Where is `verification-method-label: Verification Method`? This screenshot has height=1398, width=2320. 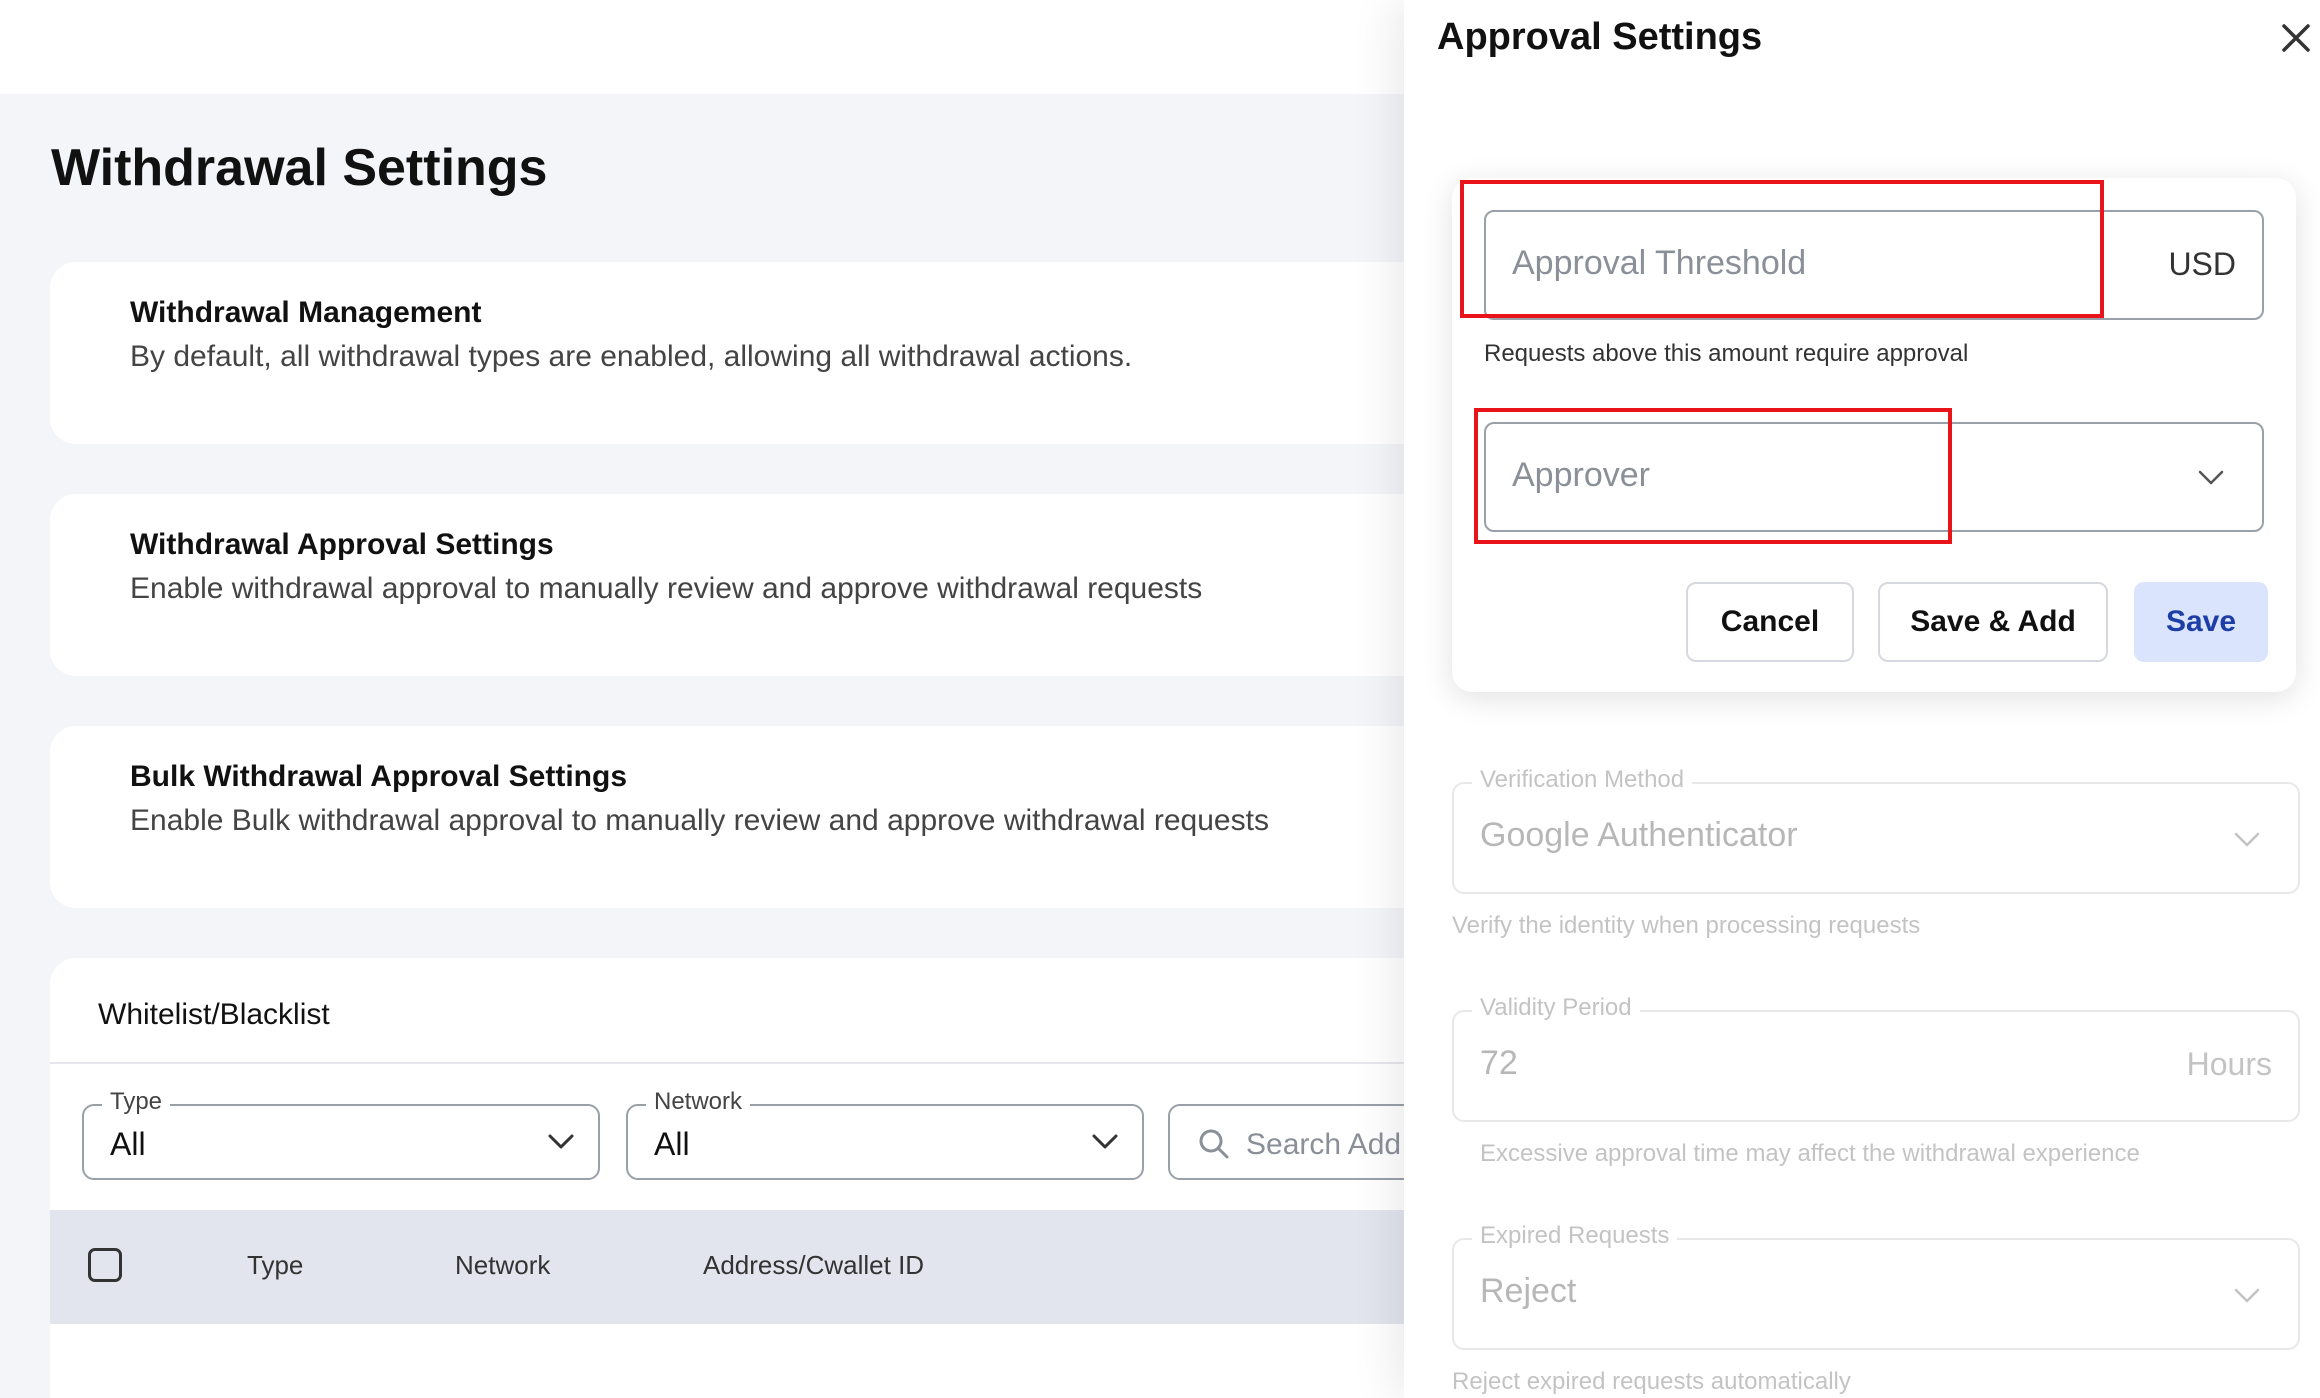 verification-method-label: Verification Method is located at coordinates (1582, 780).